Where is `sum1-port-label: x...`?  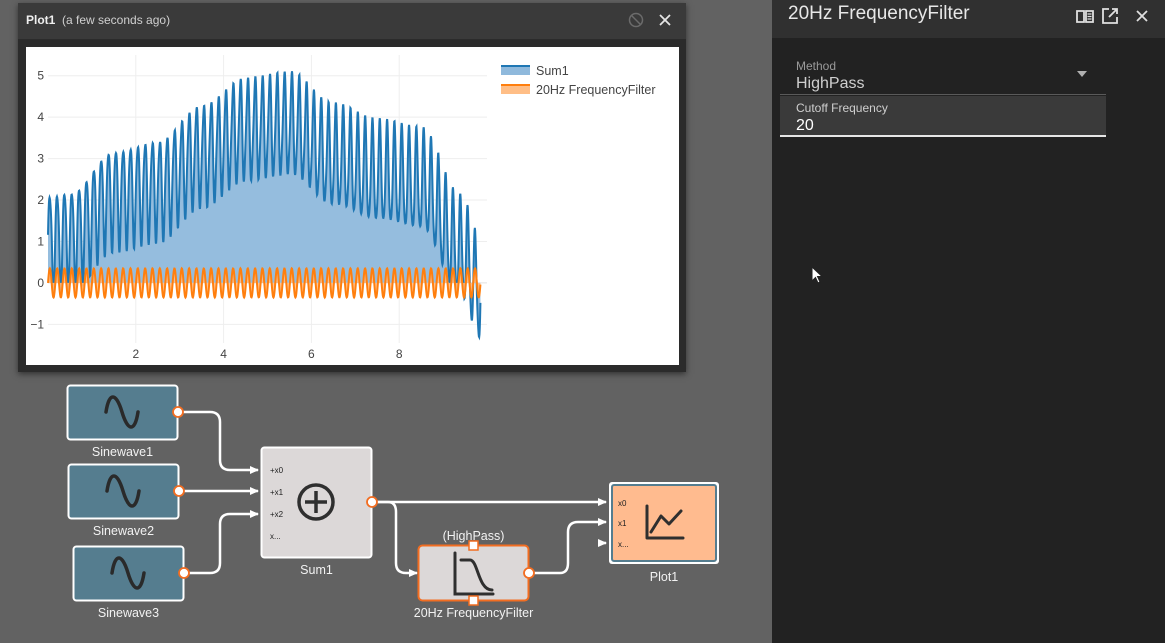 sum1-port-label: x... is located at coordinates (275, 536).